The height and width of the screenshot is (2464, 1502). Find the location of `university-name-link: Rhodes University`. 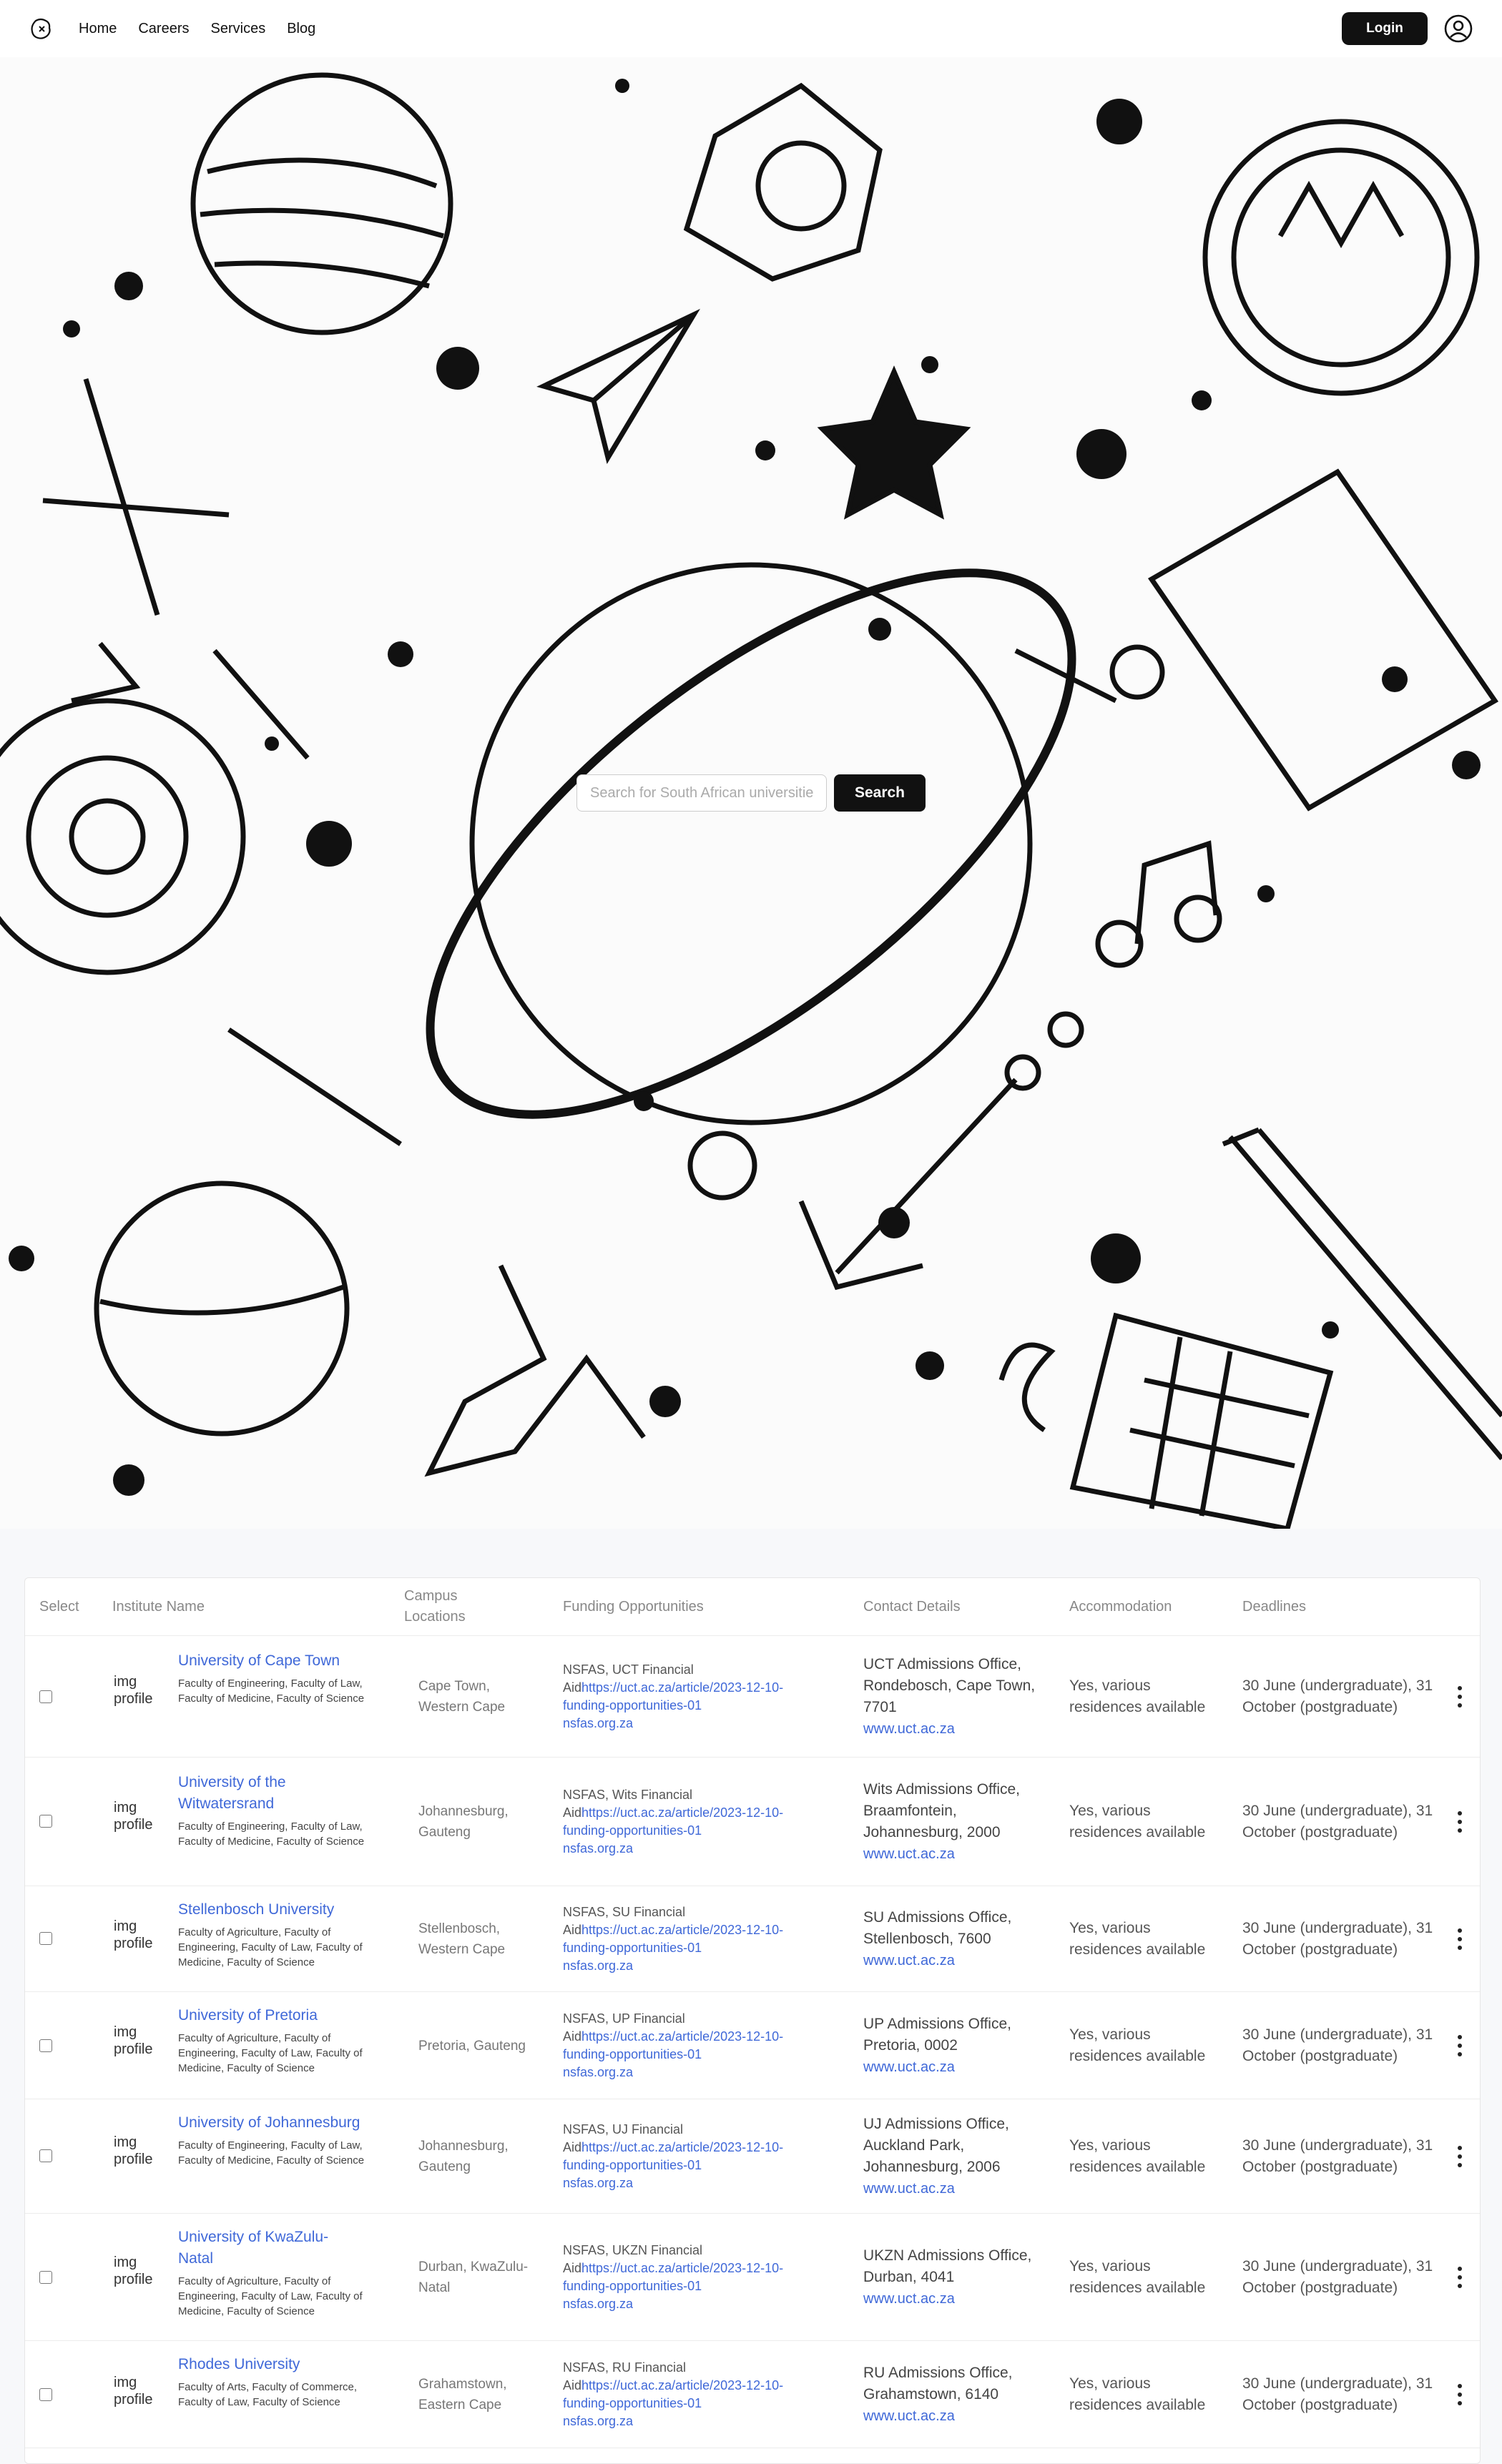

university-name-link: Rhodes University is located at coordinates (285, 2364).